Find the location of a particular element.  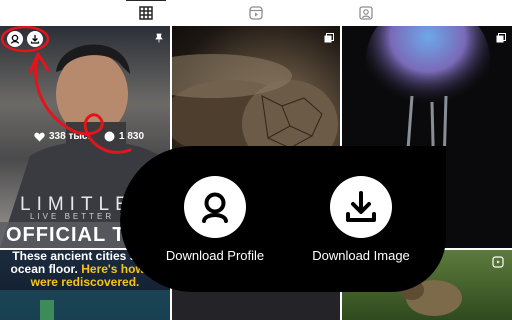

pin-icon is located at coordinates (159, 36).